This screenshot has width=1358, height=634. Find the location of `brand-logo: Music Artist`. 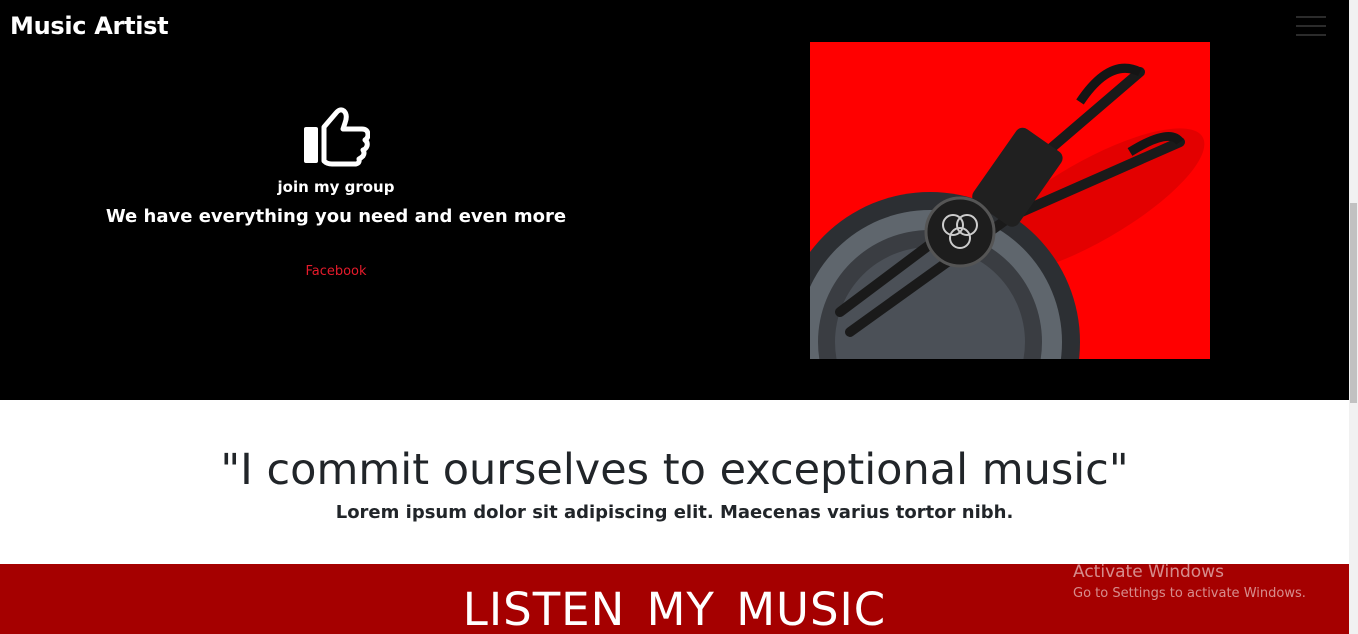

brand-logo: Music Artist is located at coordinates (89, 26).